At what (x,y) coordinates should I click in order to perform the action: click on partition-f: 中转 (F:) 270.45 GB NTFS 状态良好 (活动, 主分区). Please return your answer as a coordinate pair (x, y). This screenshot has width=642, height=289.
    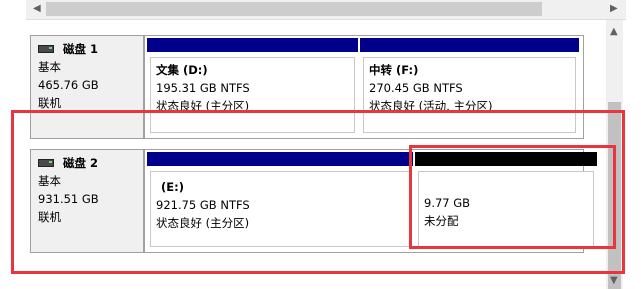
    Looking at the image, I should click on (469, 87).